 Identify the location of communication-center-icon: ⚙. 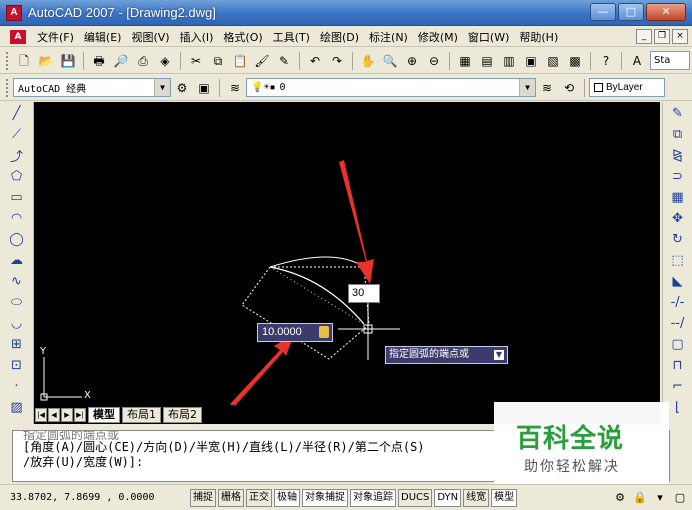
(620, 497).